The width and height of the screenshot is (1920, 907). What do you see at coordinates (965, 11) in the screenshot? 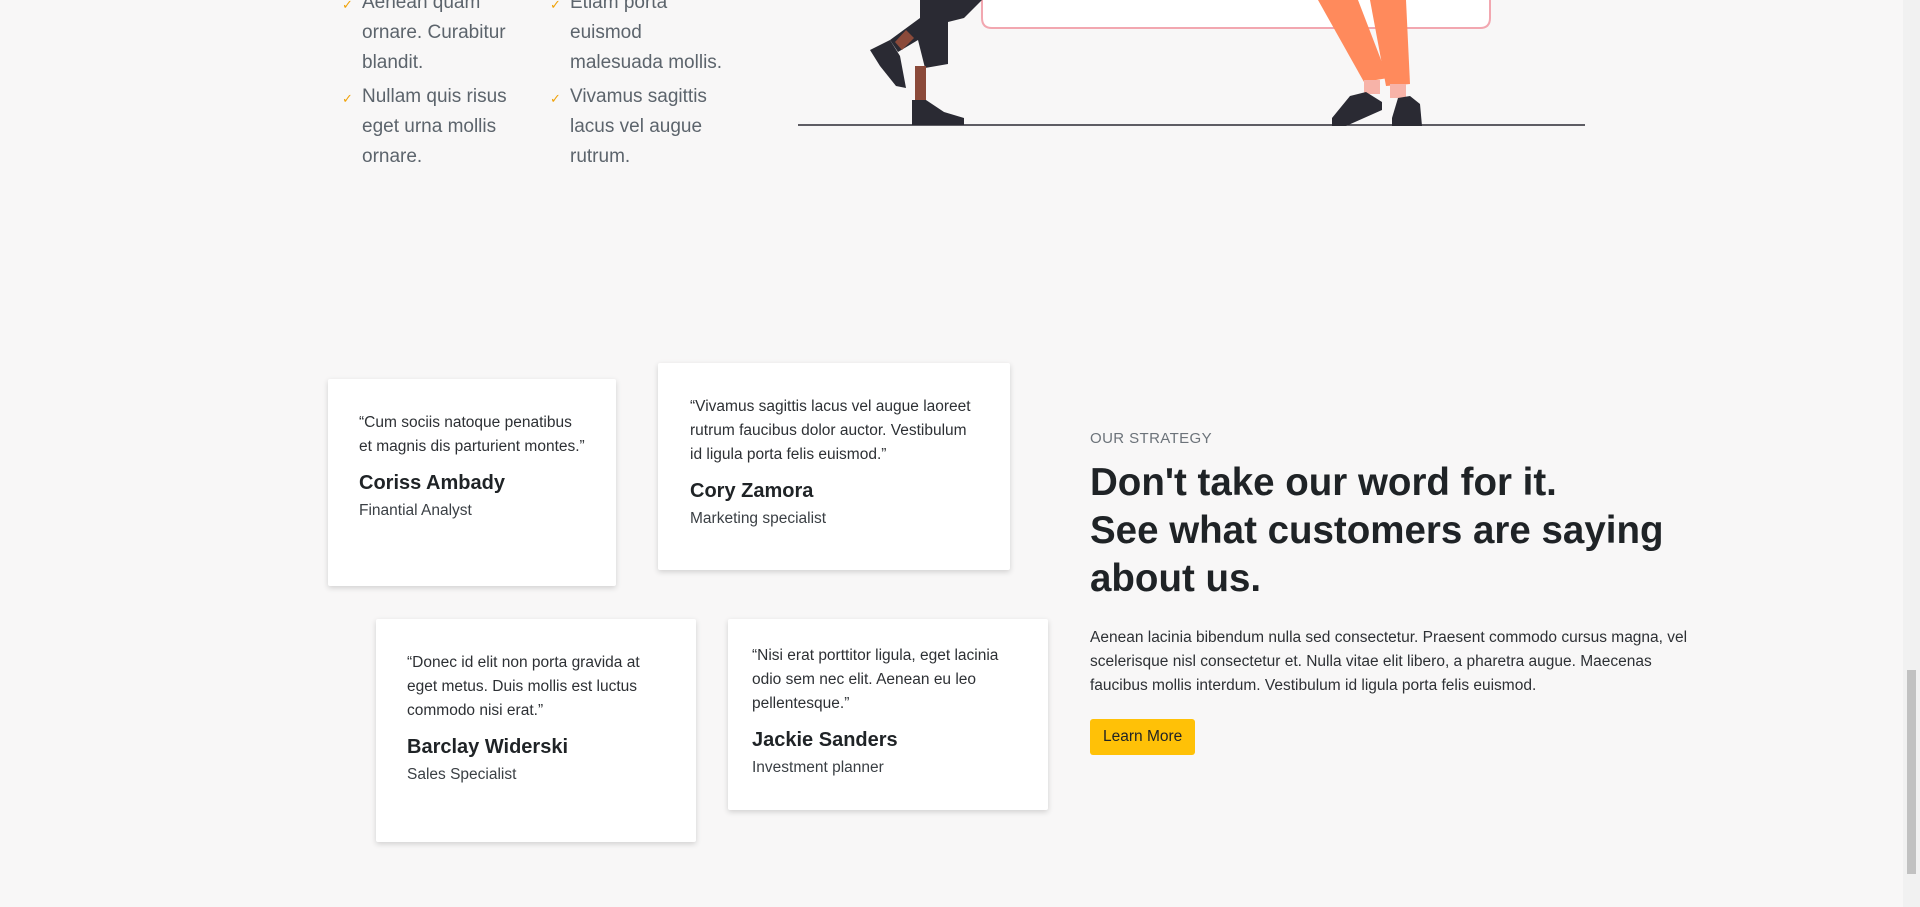
I see `left-person-trousers-flap` at bounding box center [965, 11].